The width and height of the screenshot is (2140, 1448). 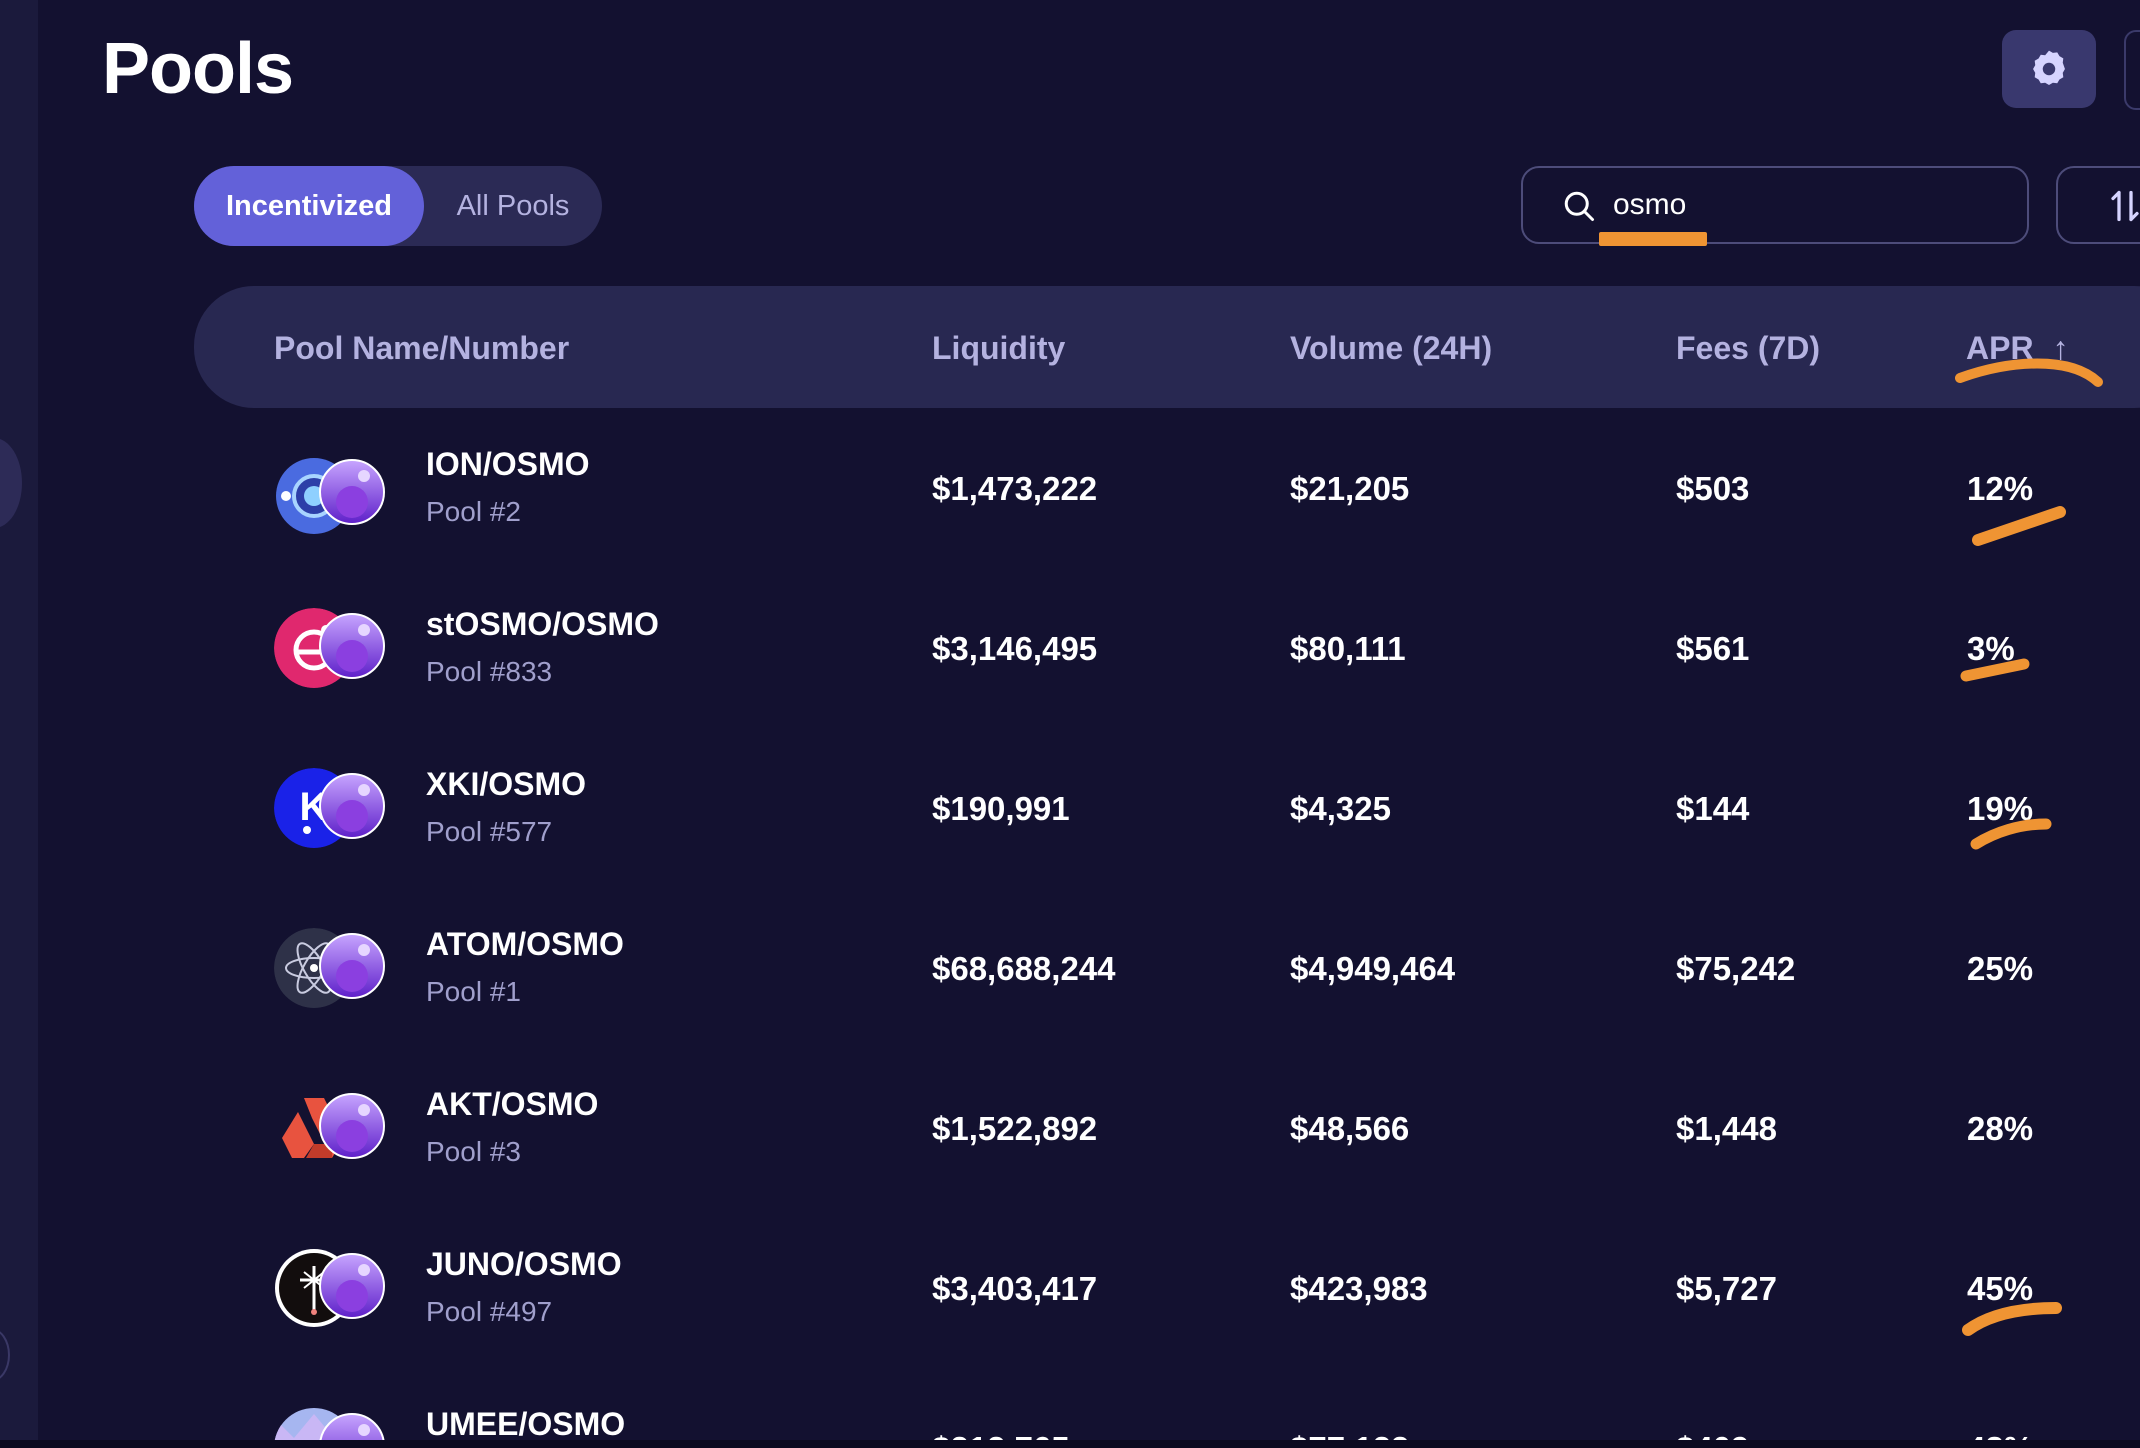 I want to click on pool-name: ION/OSMO, so click(x=508, y=464).